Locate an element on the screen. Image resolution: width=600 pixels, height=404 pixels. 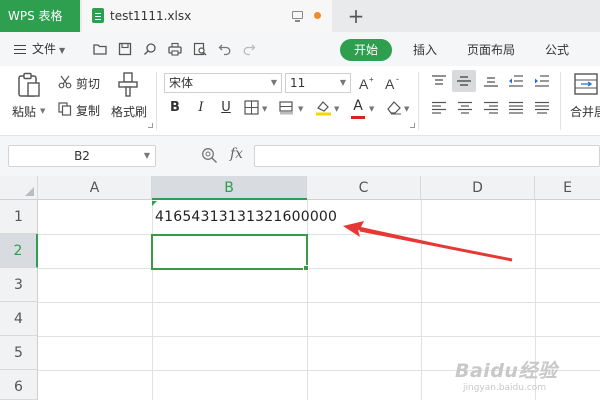
increase-font-icon: A + is located at coordinates (367, 83).